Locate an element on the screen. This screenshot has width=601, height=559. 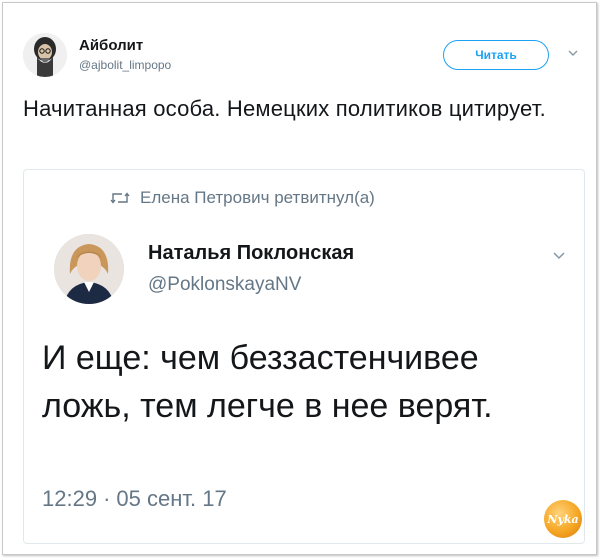
watermark-logo: Nyka is located at coordinates (563, 519).